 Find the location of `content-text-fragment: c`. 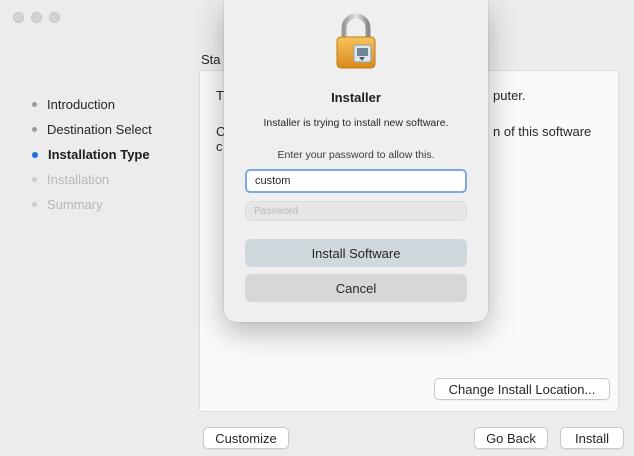

content-text-fragment: c is located at coordinates (219, 146).